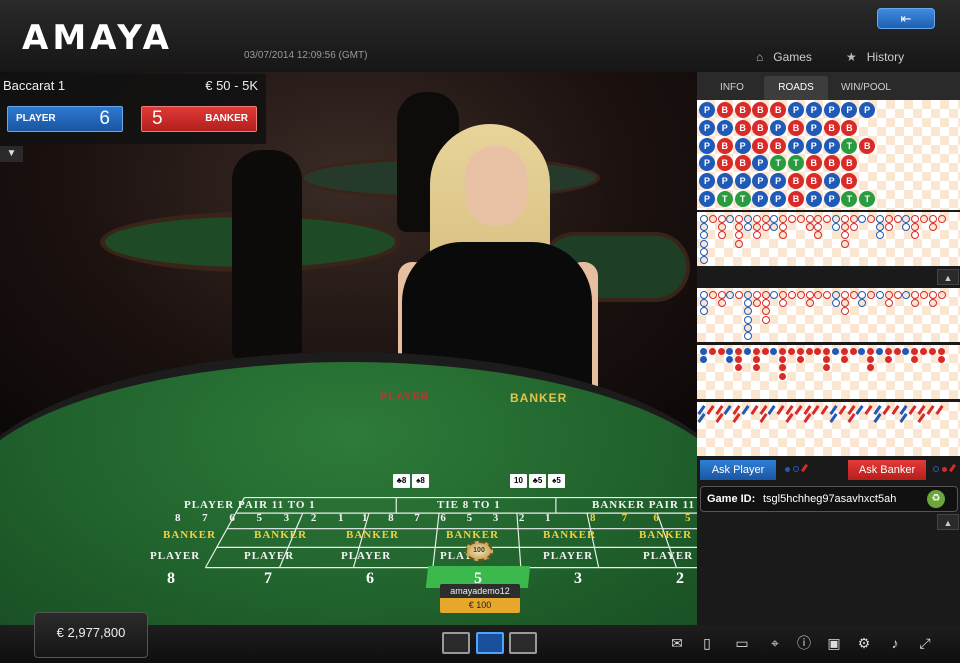 The image size is (960, 663). What do you see at coordinates (523, 643) in the screenshot?
I see `view-full-button` at bounding box center [523, 643].